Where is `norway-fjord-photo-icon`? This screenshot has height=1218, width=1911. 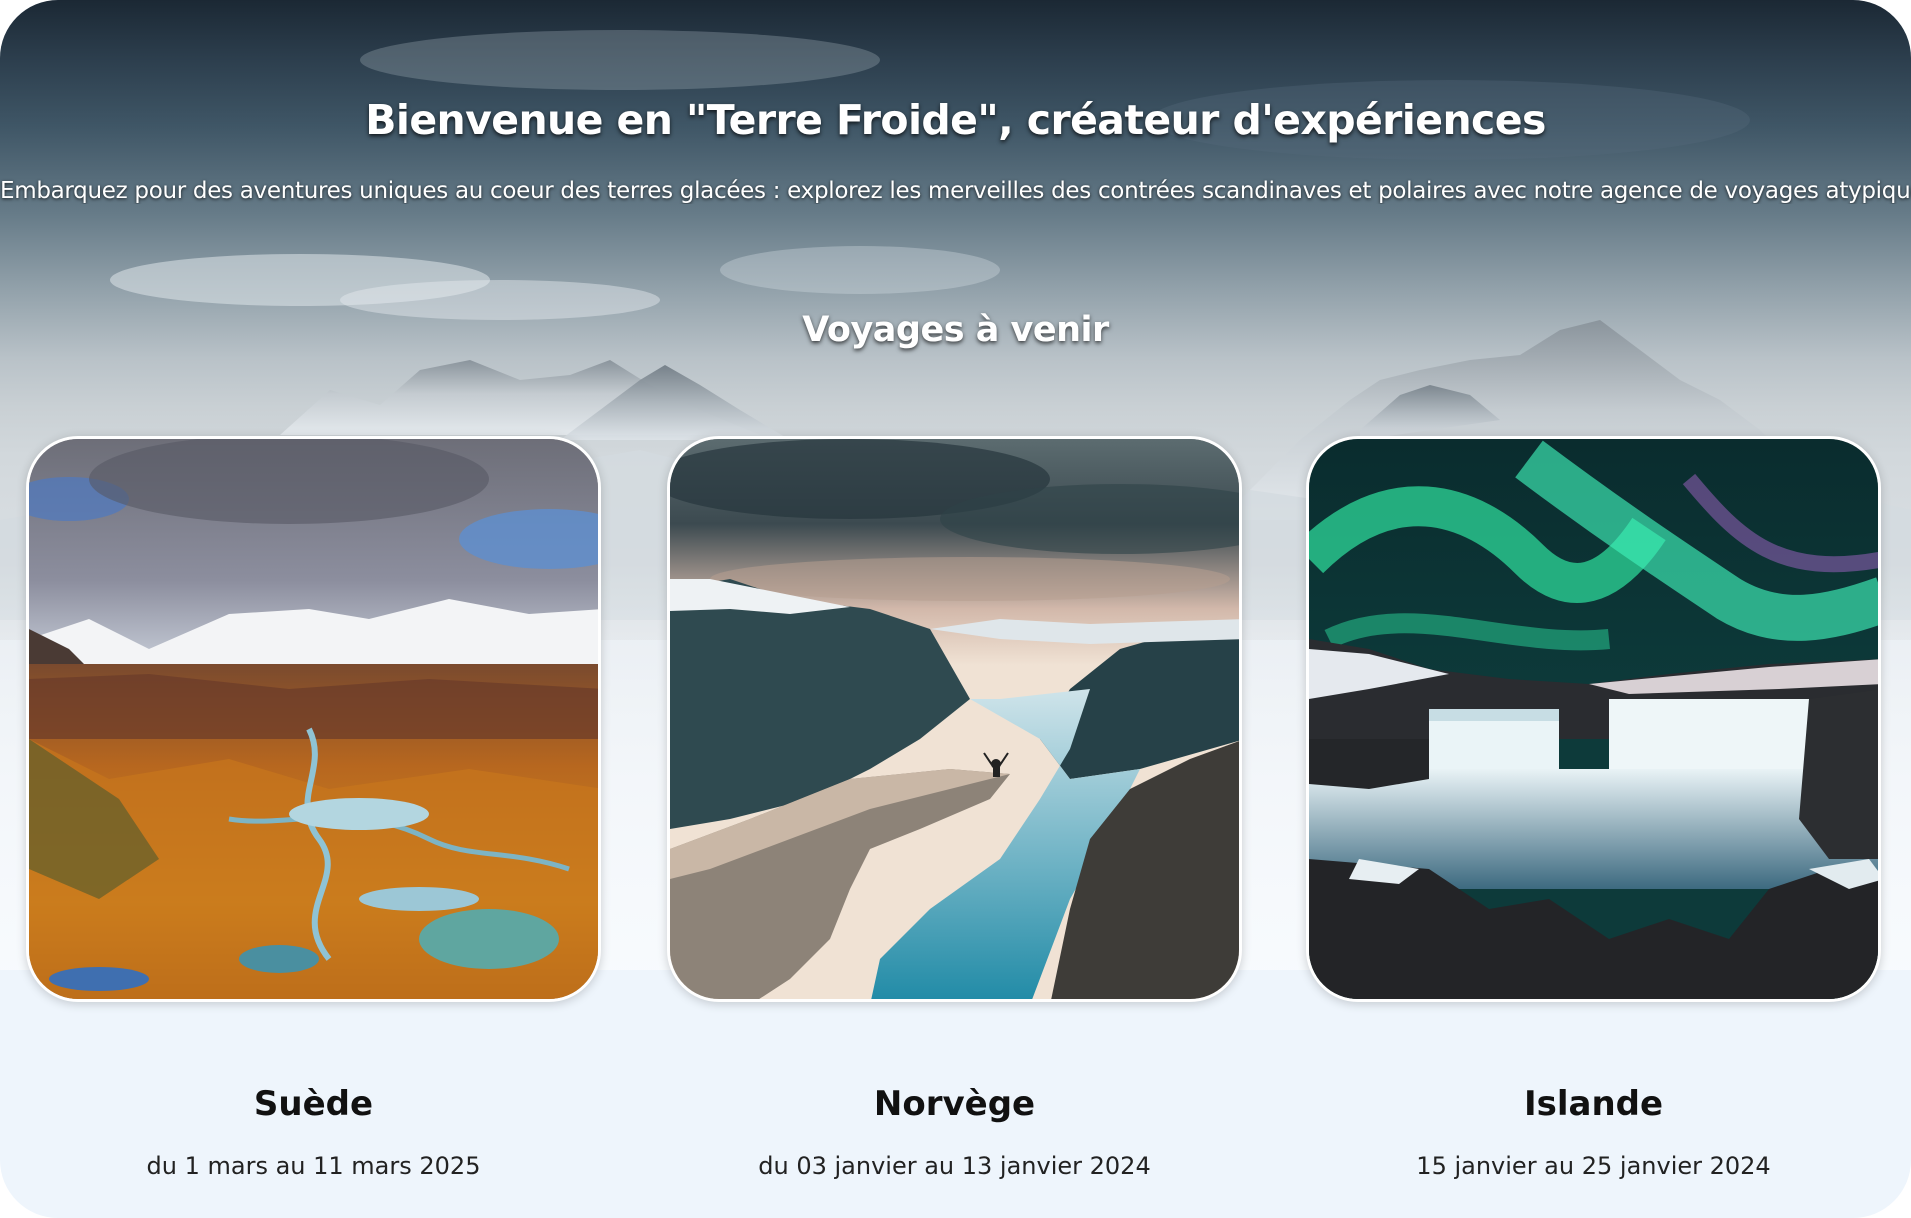
norway-fjord-photo-icon is located at coordinates (954, 719).